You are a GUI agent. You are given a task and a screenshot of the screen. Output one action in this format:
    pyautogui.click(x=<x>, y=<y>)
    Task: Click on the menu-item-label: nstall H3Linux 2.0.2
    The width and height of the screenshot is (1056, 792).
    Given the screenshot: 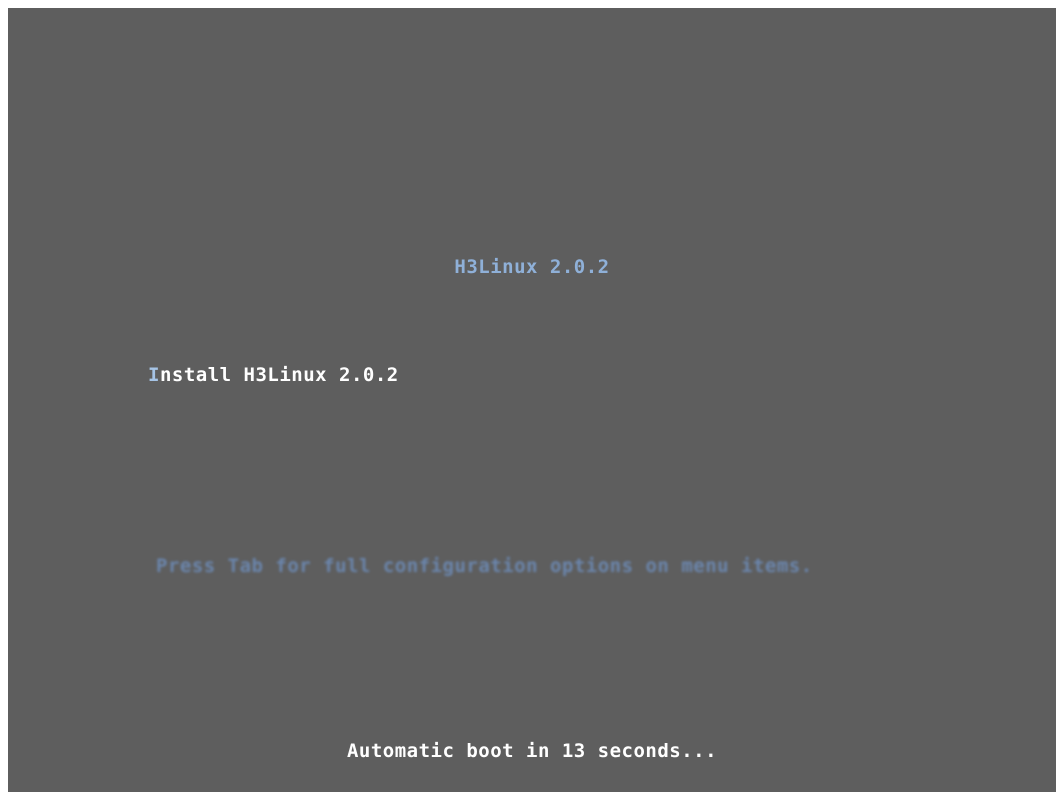 What is the action you would take?
    pyautogui.click(x=279, y=375)
    